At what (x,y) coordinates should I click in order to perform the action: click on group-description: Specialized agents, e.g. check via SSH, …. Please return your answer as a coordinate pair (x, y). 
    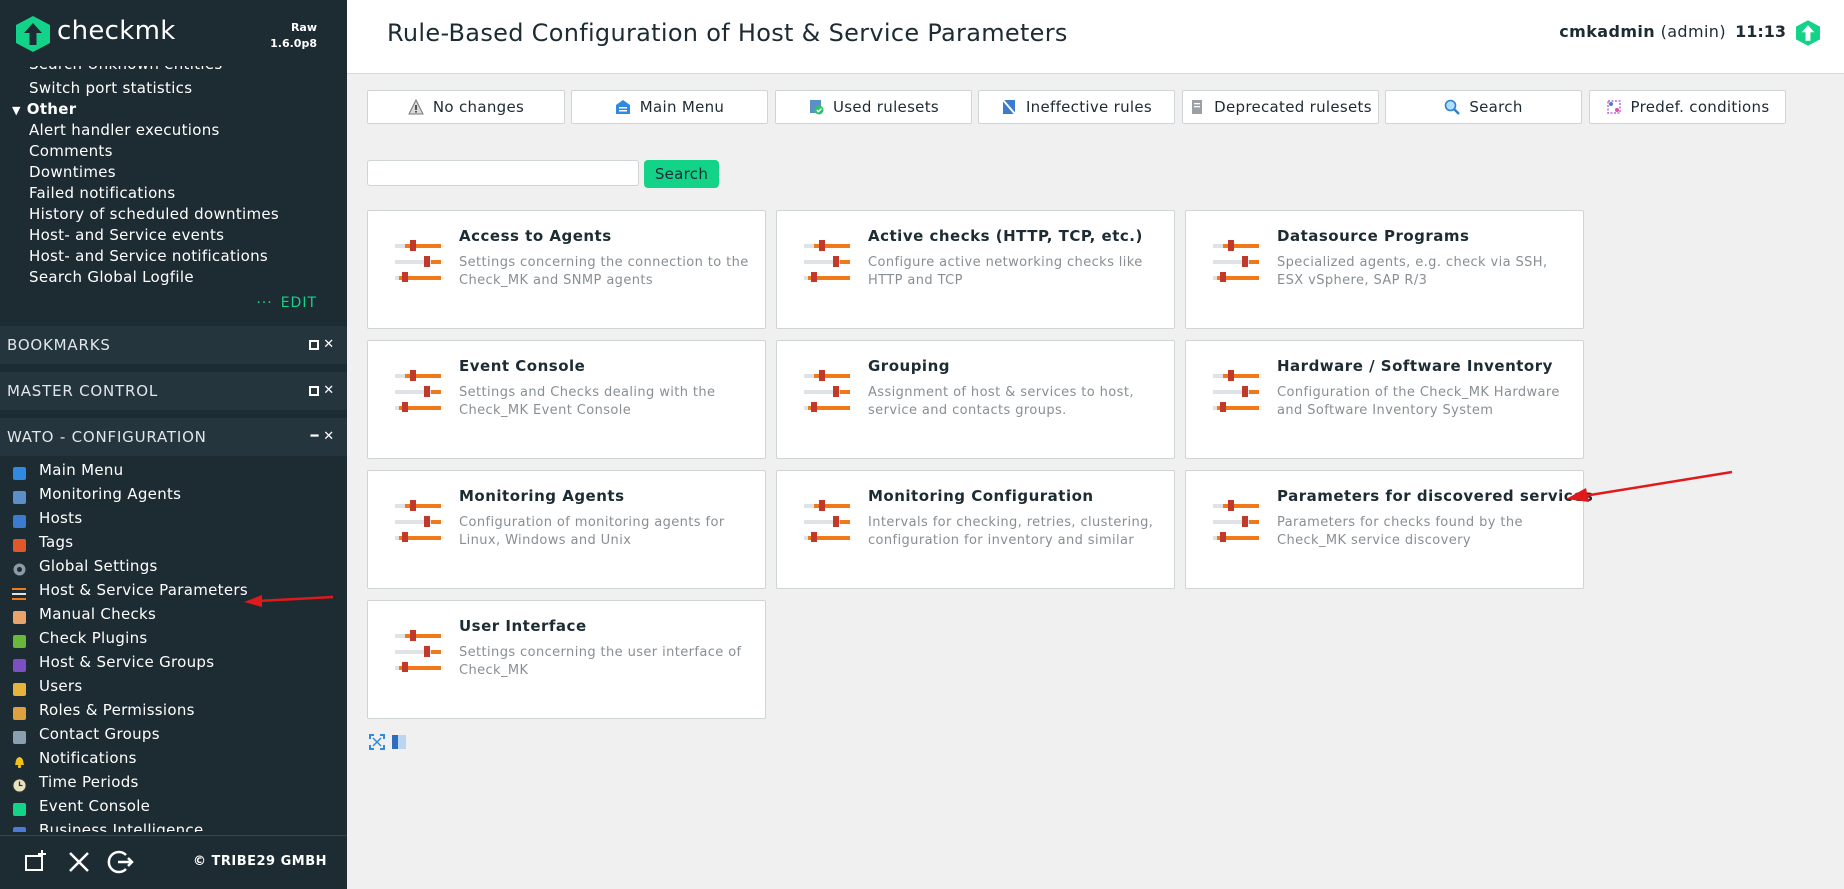
    Looking at the image, I should click on (1412, 271).